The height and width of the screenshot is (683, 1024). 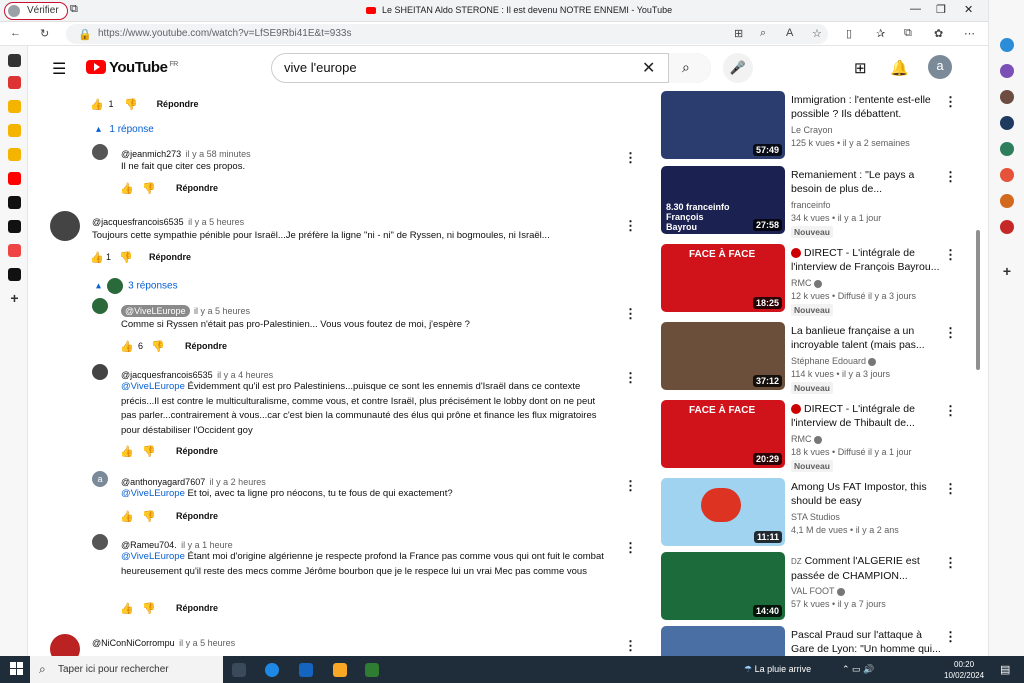 I want to click on show-replies-button: ▴ 1 réponse, so click(x=125, y=129).